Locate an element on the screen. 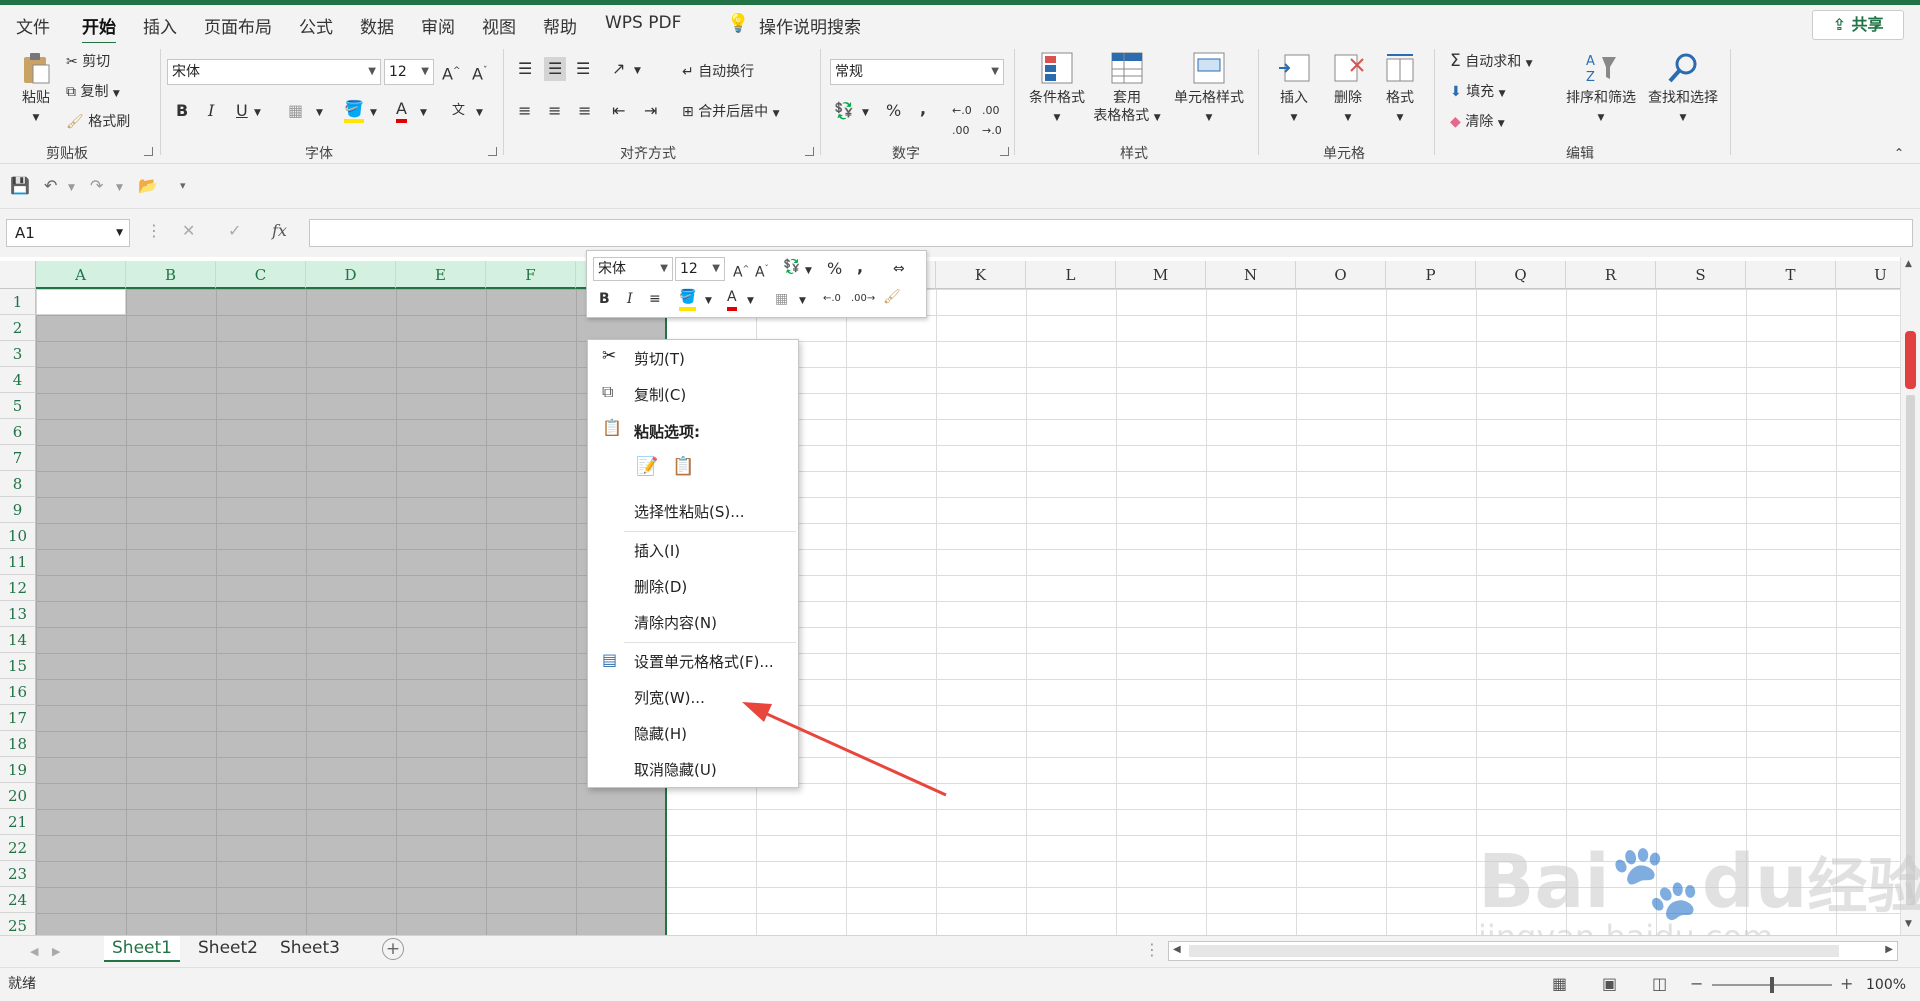 This screenshot has height=1001, width=1920. status-ready: 就绪 is located at coordinates (22, 984).